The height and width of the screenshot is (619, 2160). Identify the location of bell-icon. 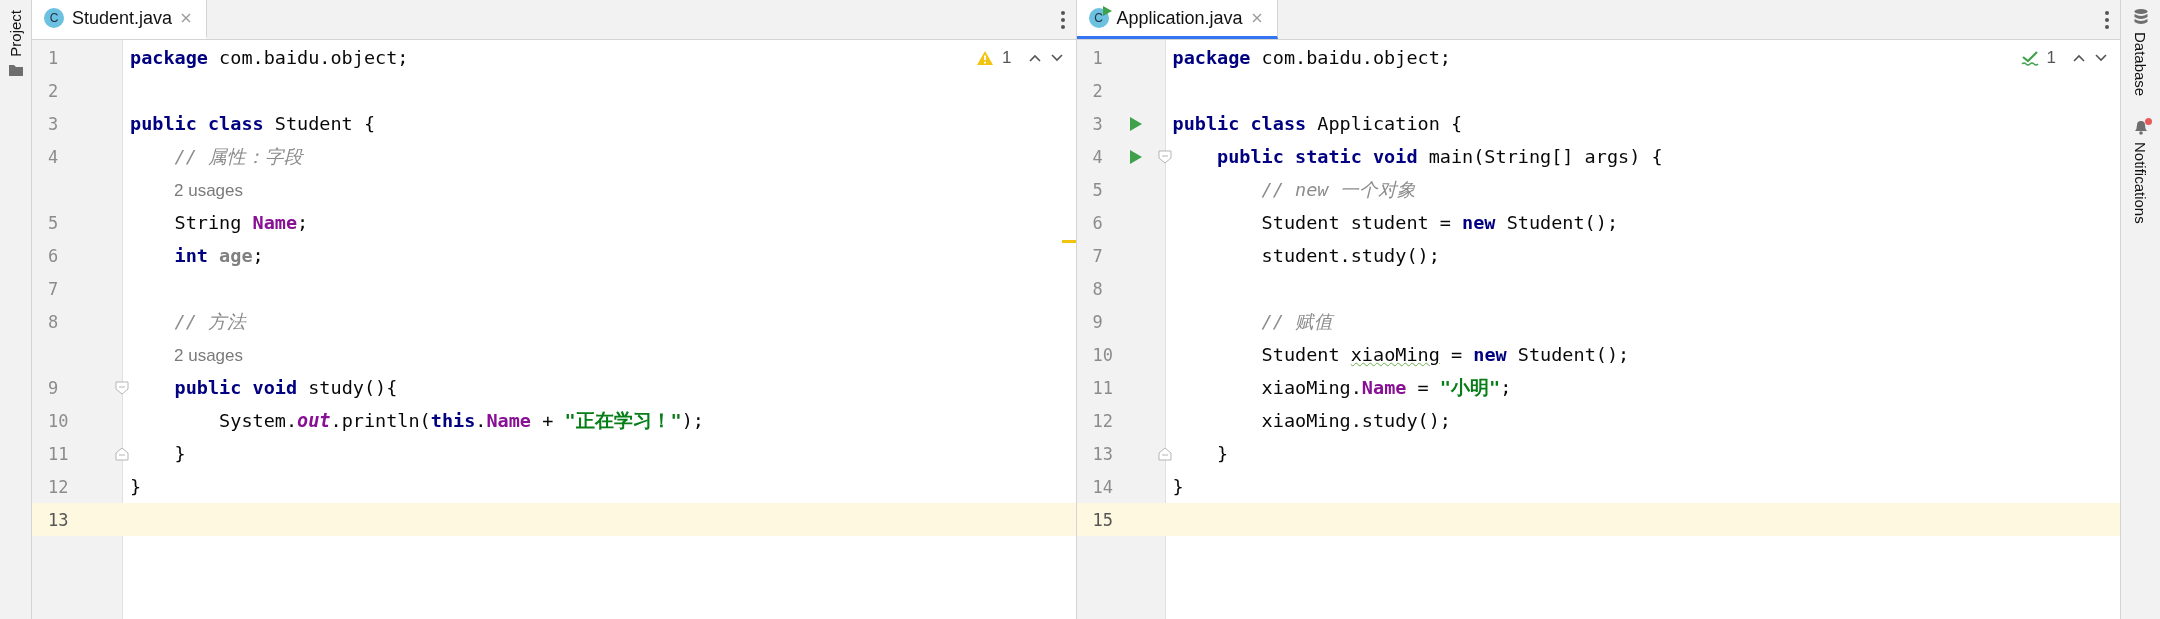
(2140, 127).